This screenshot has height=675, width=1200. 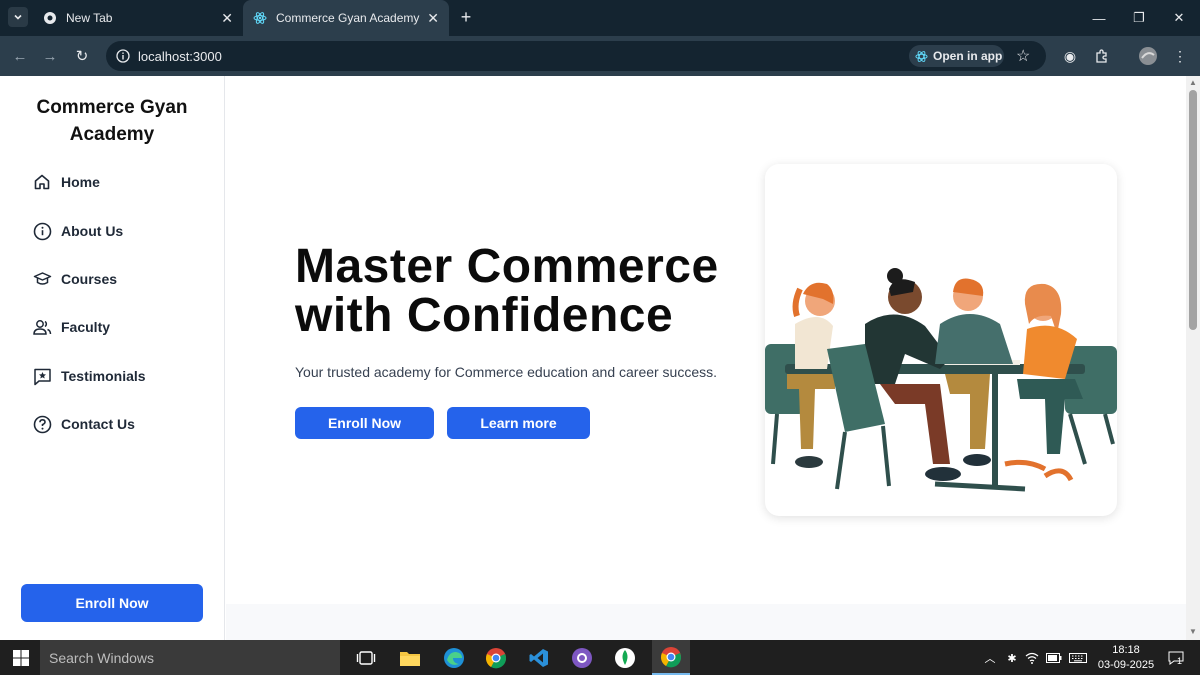 I want to click on brand-line-1: Commerce Gyan, so click(x=112, y=107).